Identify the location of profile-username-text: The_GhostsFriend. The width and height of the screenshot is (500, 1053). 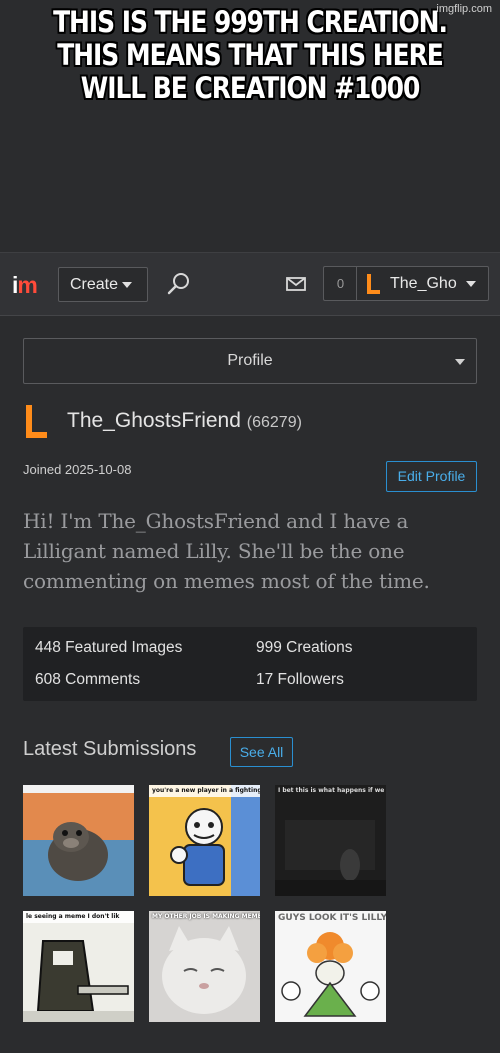
(154, 420).